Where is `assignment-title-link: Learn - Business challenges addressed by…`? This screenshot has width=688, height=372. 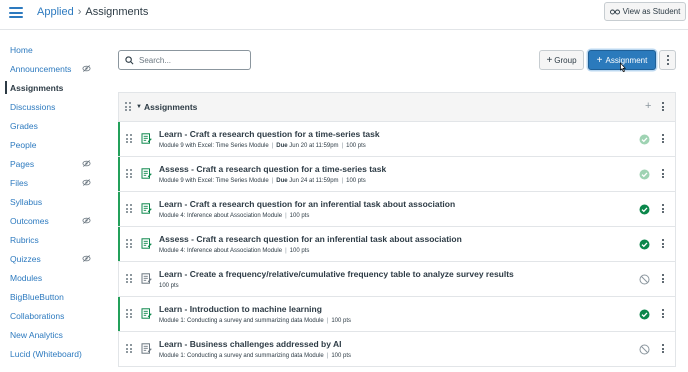 assignment-title-link: Learn - Business challenges addressed by… is located at coordinates (250, 344).